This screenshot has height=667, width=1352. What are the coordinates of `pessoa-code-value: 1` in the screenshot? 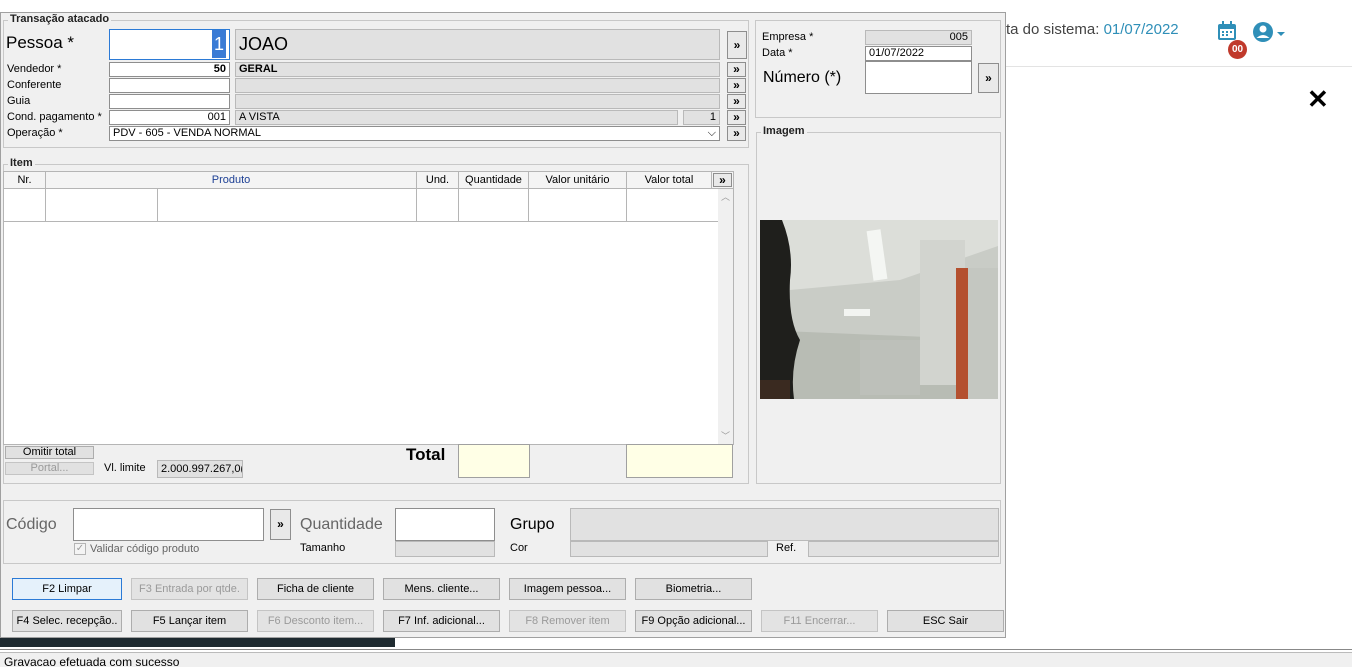 It's located at (218, 44).